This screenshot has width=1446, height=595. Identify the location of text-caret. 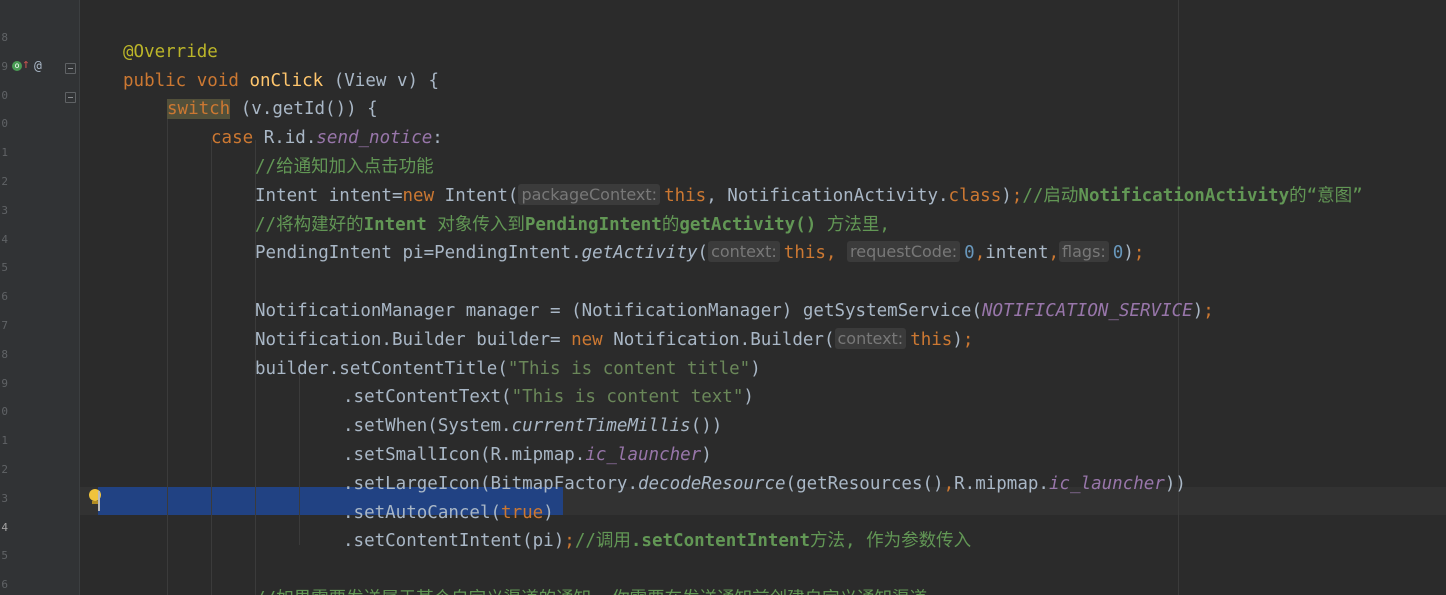
(99, 501).